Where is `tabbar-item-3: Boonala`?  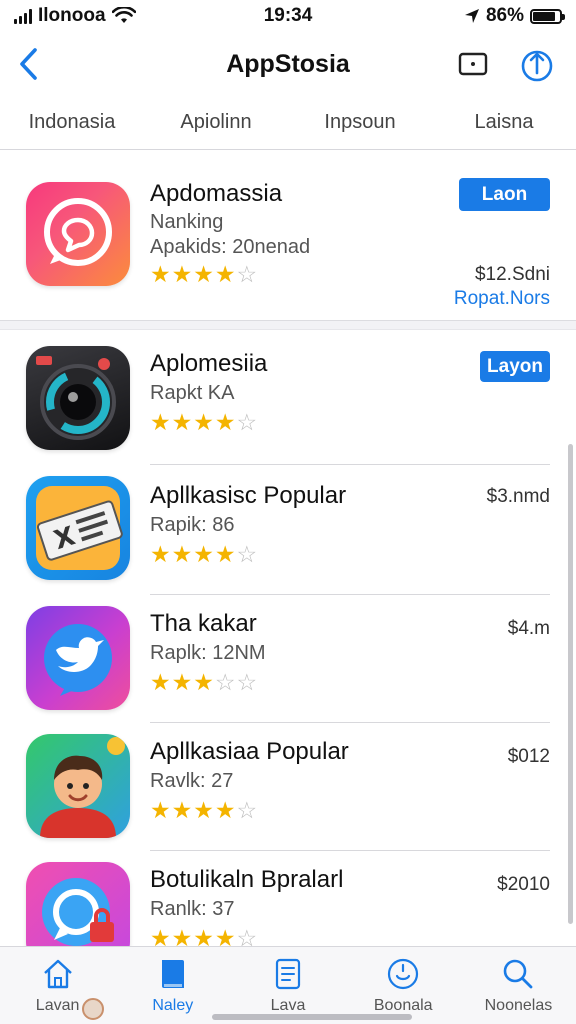 tabbar-item-3: Boonala is located at coordinates (403, 985).